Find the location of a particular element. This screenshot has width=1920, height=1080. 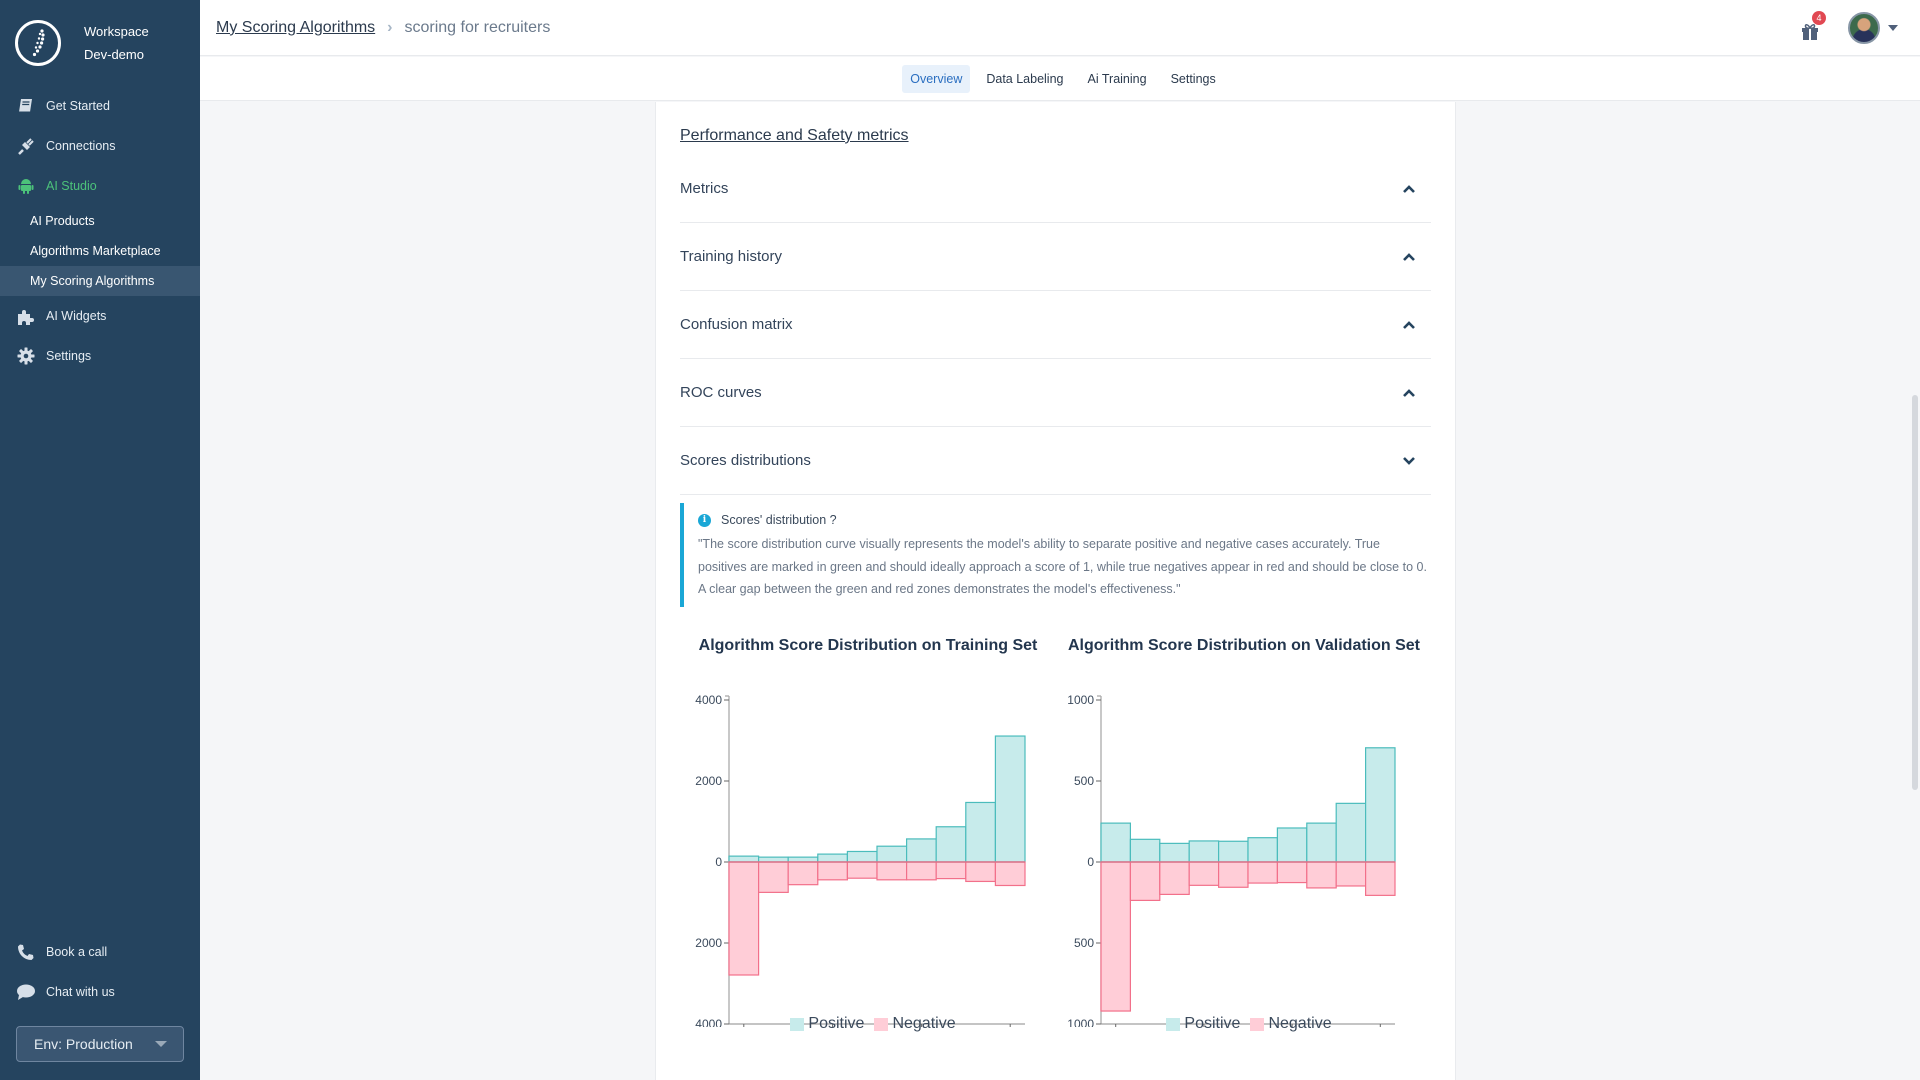

gear-icon is located at coordinates (26, 356).